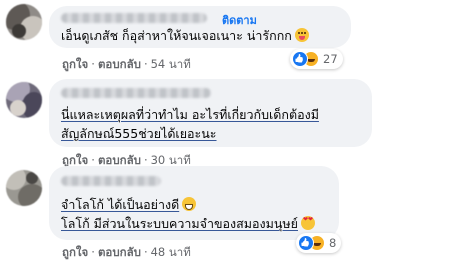  What do you see at coordinates (307, 223) in the screenshot?
I see `heart-eyes-face-icon` at bounding box center [307, 223].